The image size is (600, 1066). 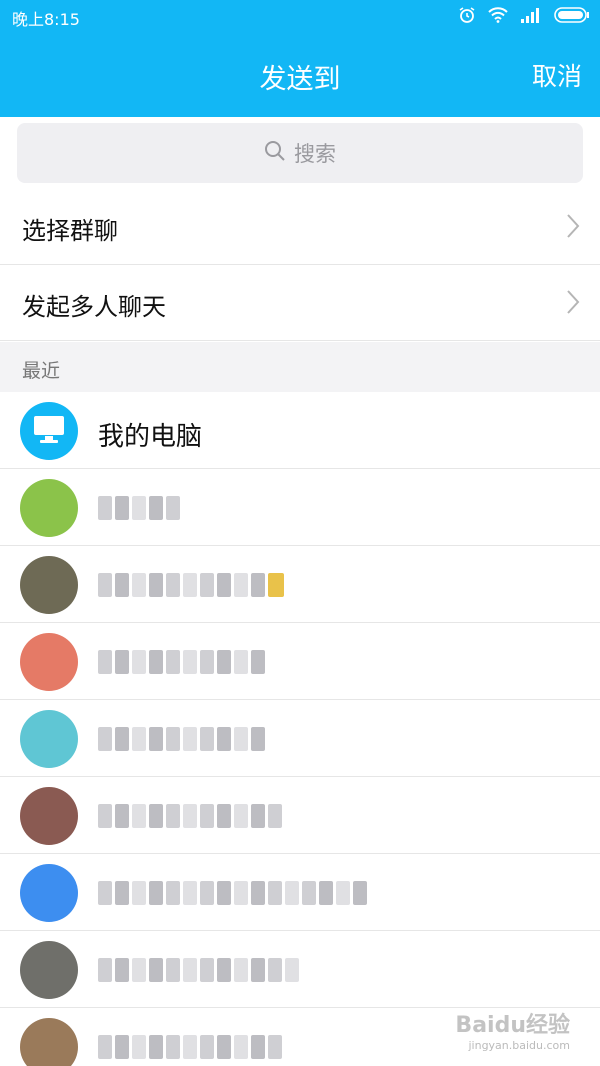 What do you see at coordinates (300, 430) in the screenshot?
I see `list-item-my-computer: 我的电脑` at bounding box center [300, 430].